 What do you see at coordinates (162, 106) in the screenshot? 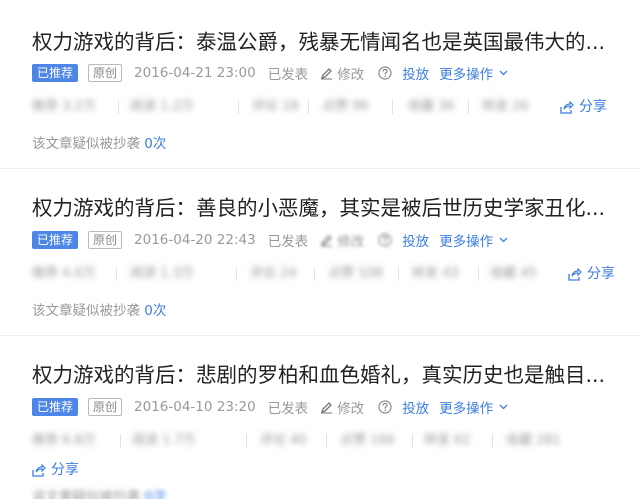
I see `stat-item: 阅读 1.2万` at bounding box center [162, 106].